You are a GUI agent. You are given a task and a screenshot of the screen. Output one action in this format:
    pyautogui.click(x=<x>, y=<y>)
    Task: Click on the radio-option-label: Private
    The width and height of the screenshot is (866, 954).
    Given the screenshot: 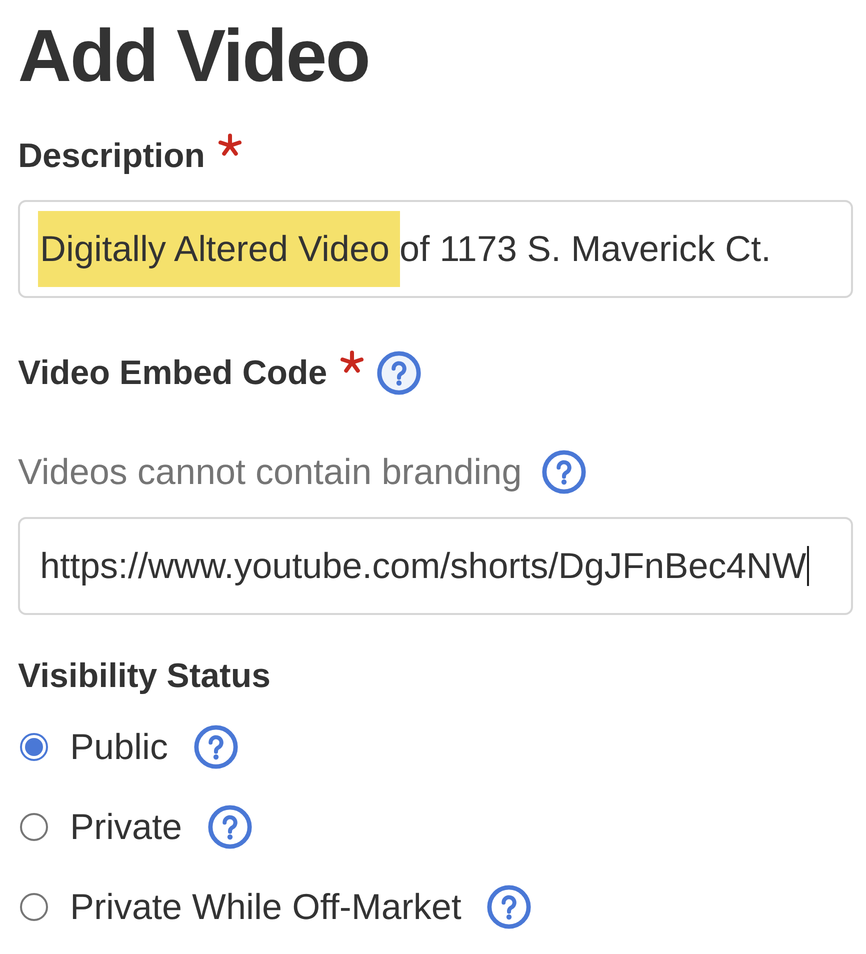 What is the action you would take?
    pyautogui.click(x=126, y=827)
    